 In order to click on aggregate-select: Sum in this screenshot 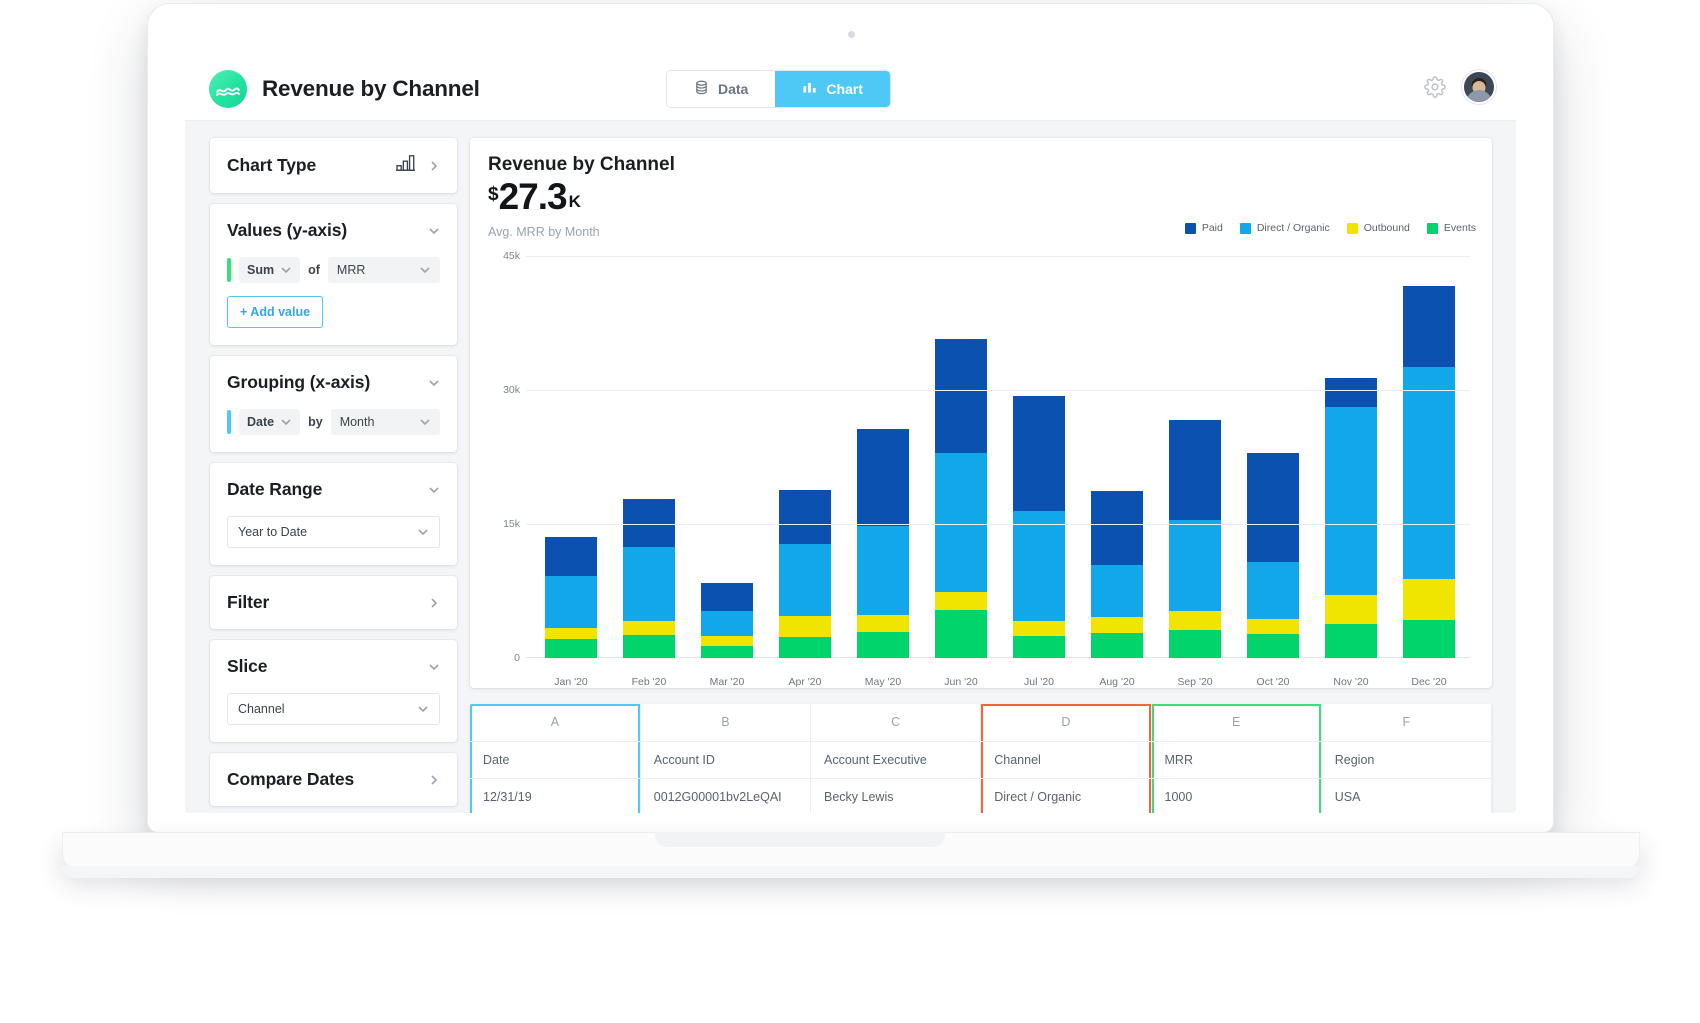, I will do `click(270, 270)`.